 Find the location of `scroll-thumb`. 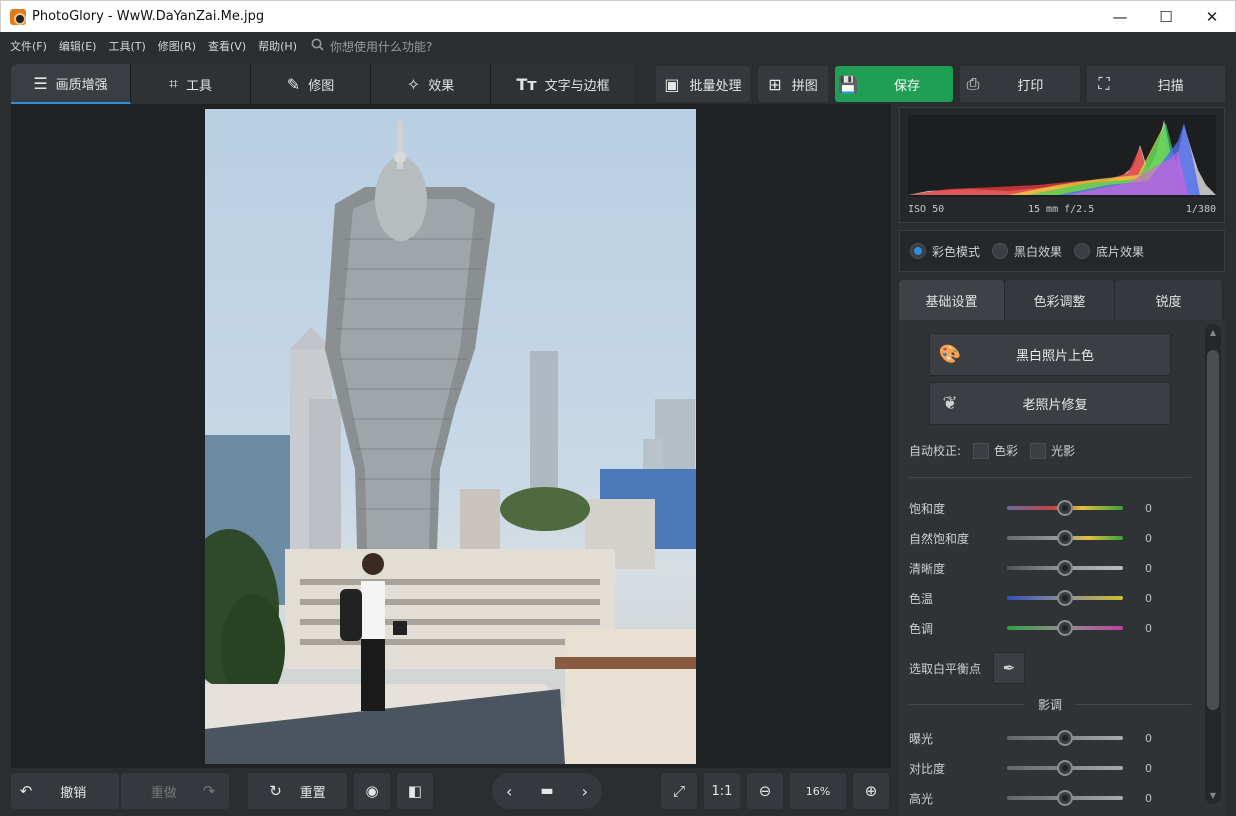

scroll-thumb is located at coordinates (1213, 530).